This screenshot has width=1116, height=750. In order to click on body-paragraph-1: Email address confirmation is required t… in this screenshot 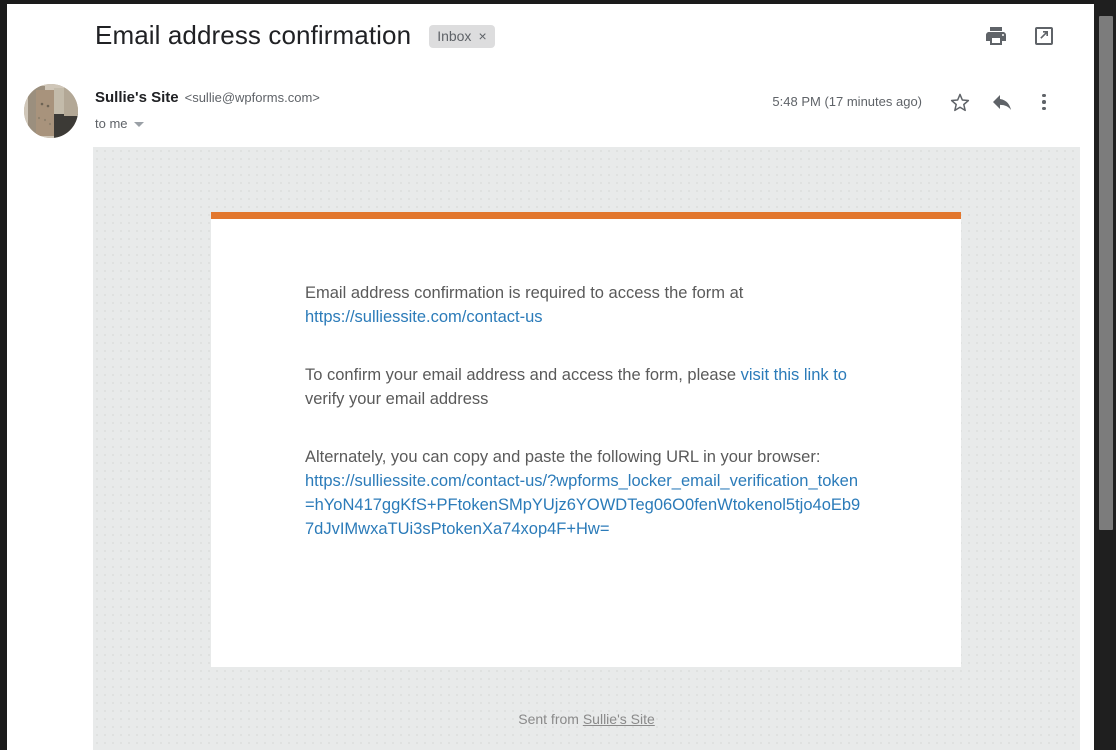, I will do `click(585, 305)`.